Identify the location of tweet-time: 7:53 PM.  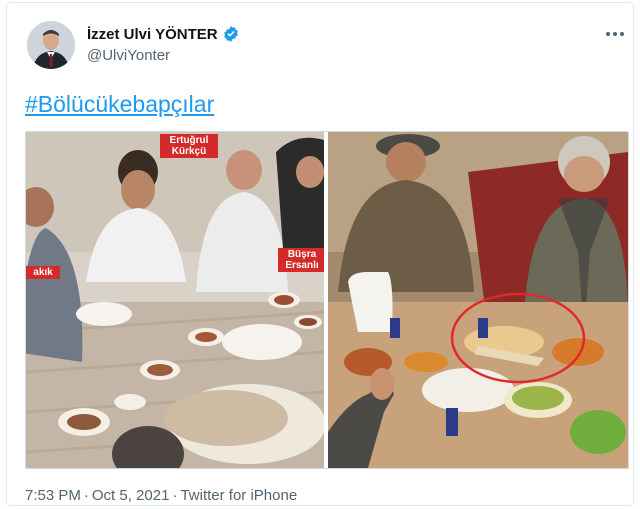
(53, 495).